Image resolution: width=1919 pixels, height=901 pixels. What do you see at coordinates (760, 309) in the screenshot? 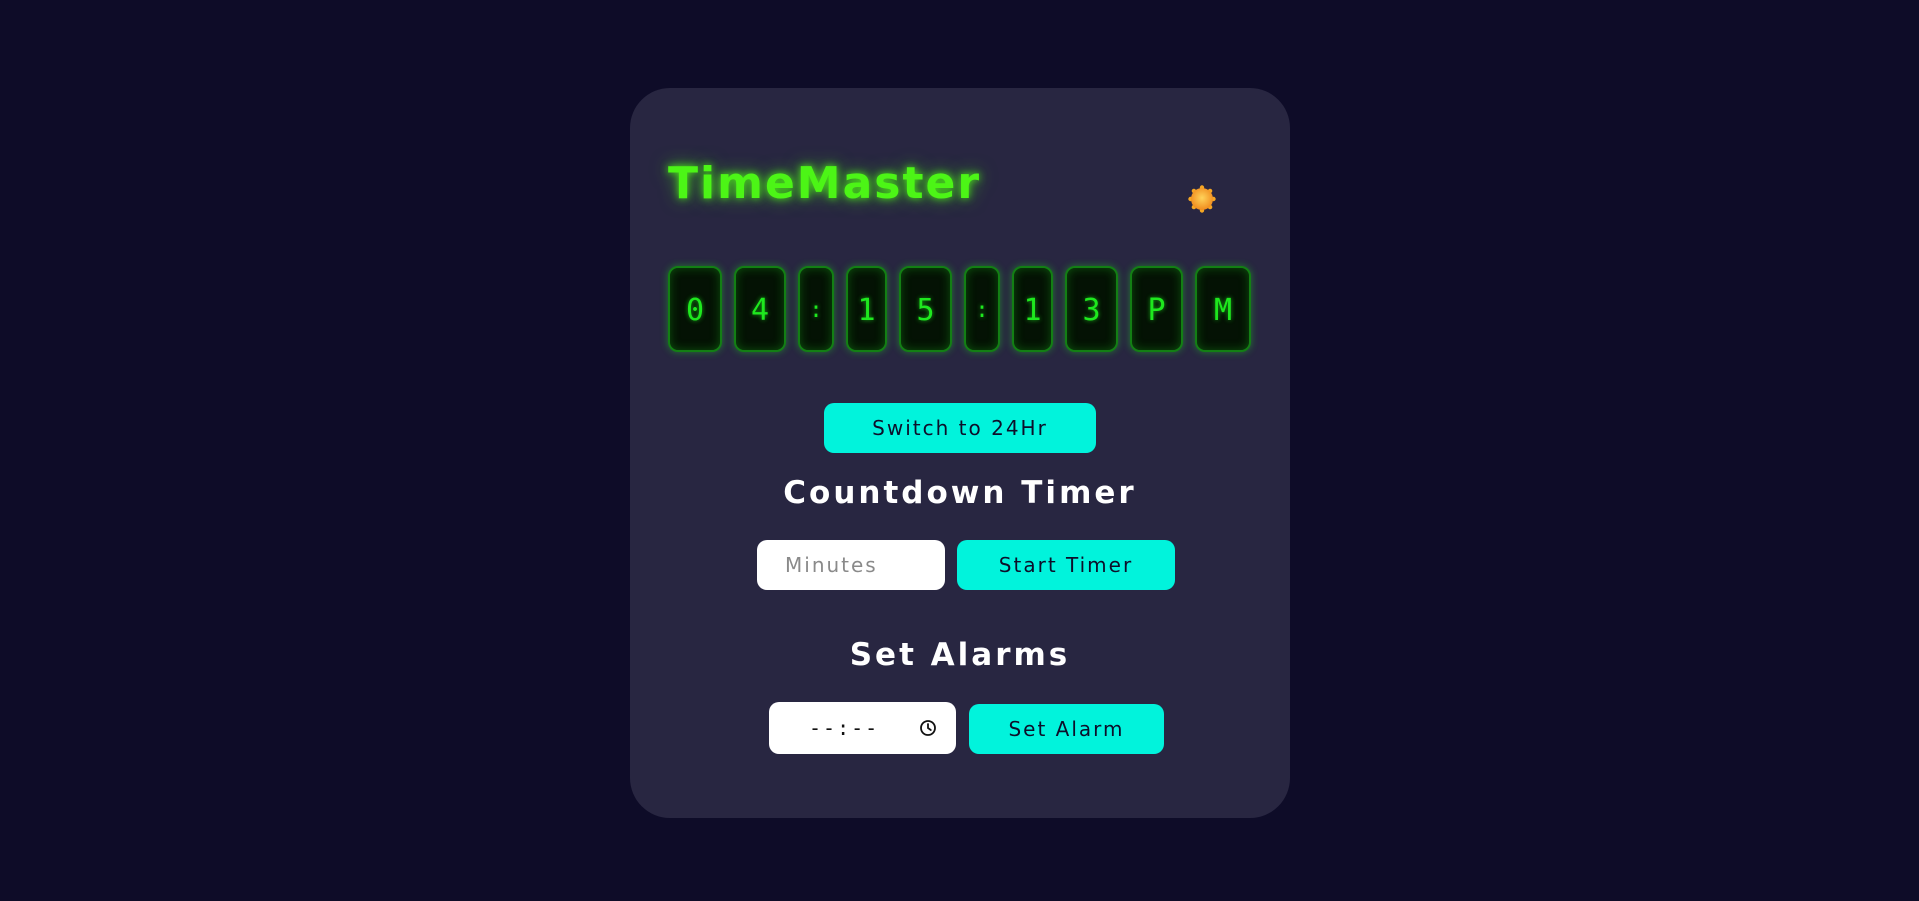
I see `clock-digit: 4` at bounding box center [760, 309].